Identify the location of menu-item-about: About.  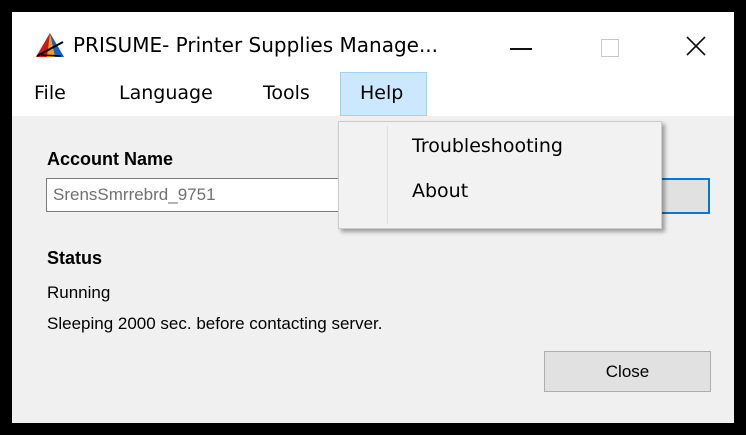
(440, 191).